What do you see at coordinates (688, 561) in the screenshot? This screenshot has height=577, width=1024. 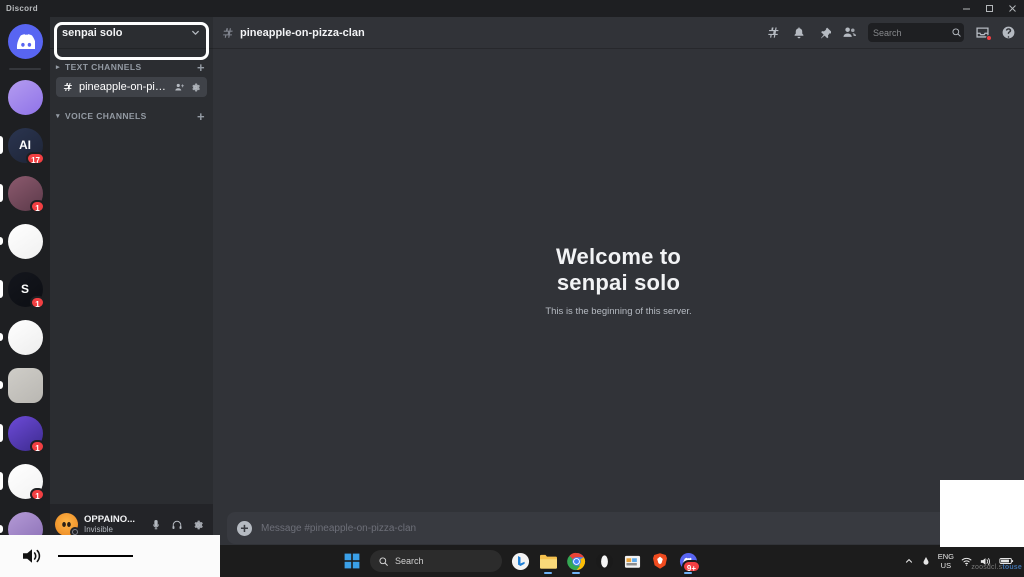 I see `discord-icon: 9+` at bounding box center [688, 561].